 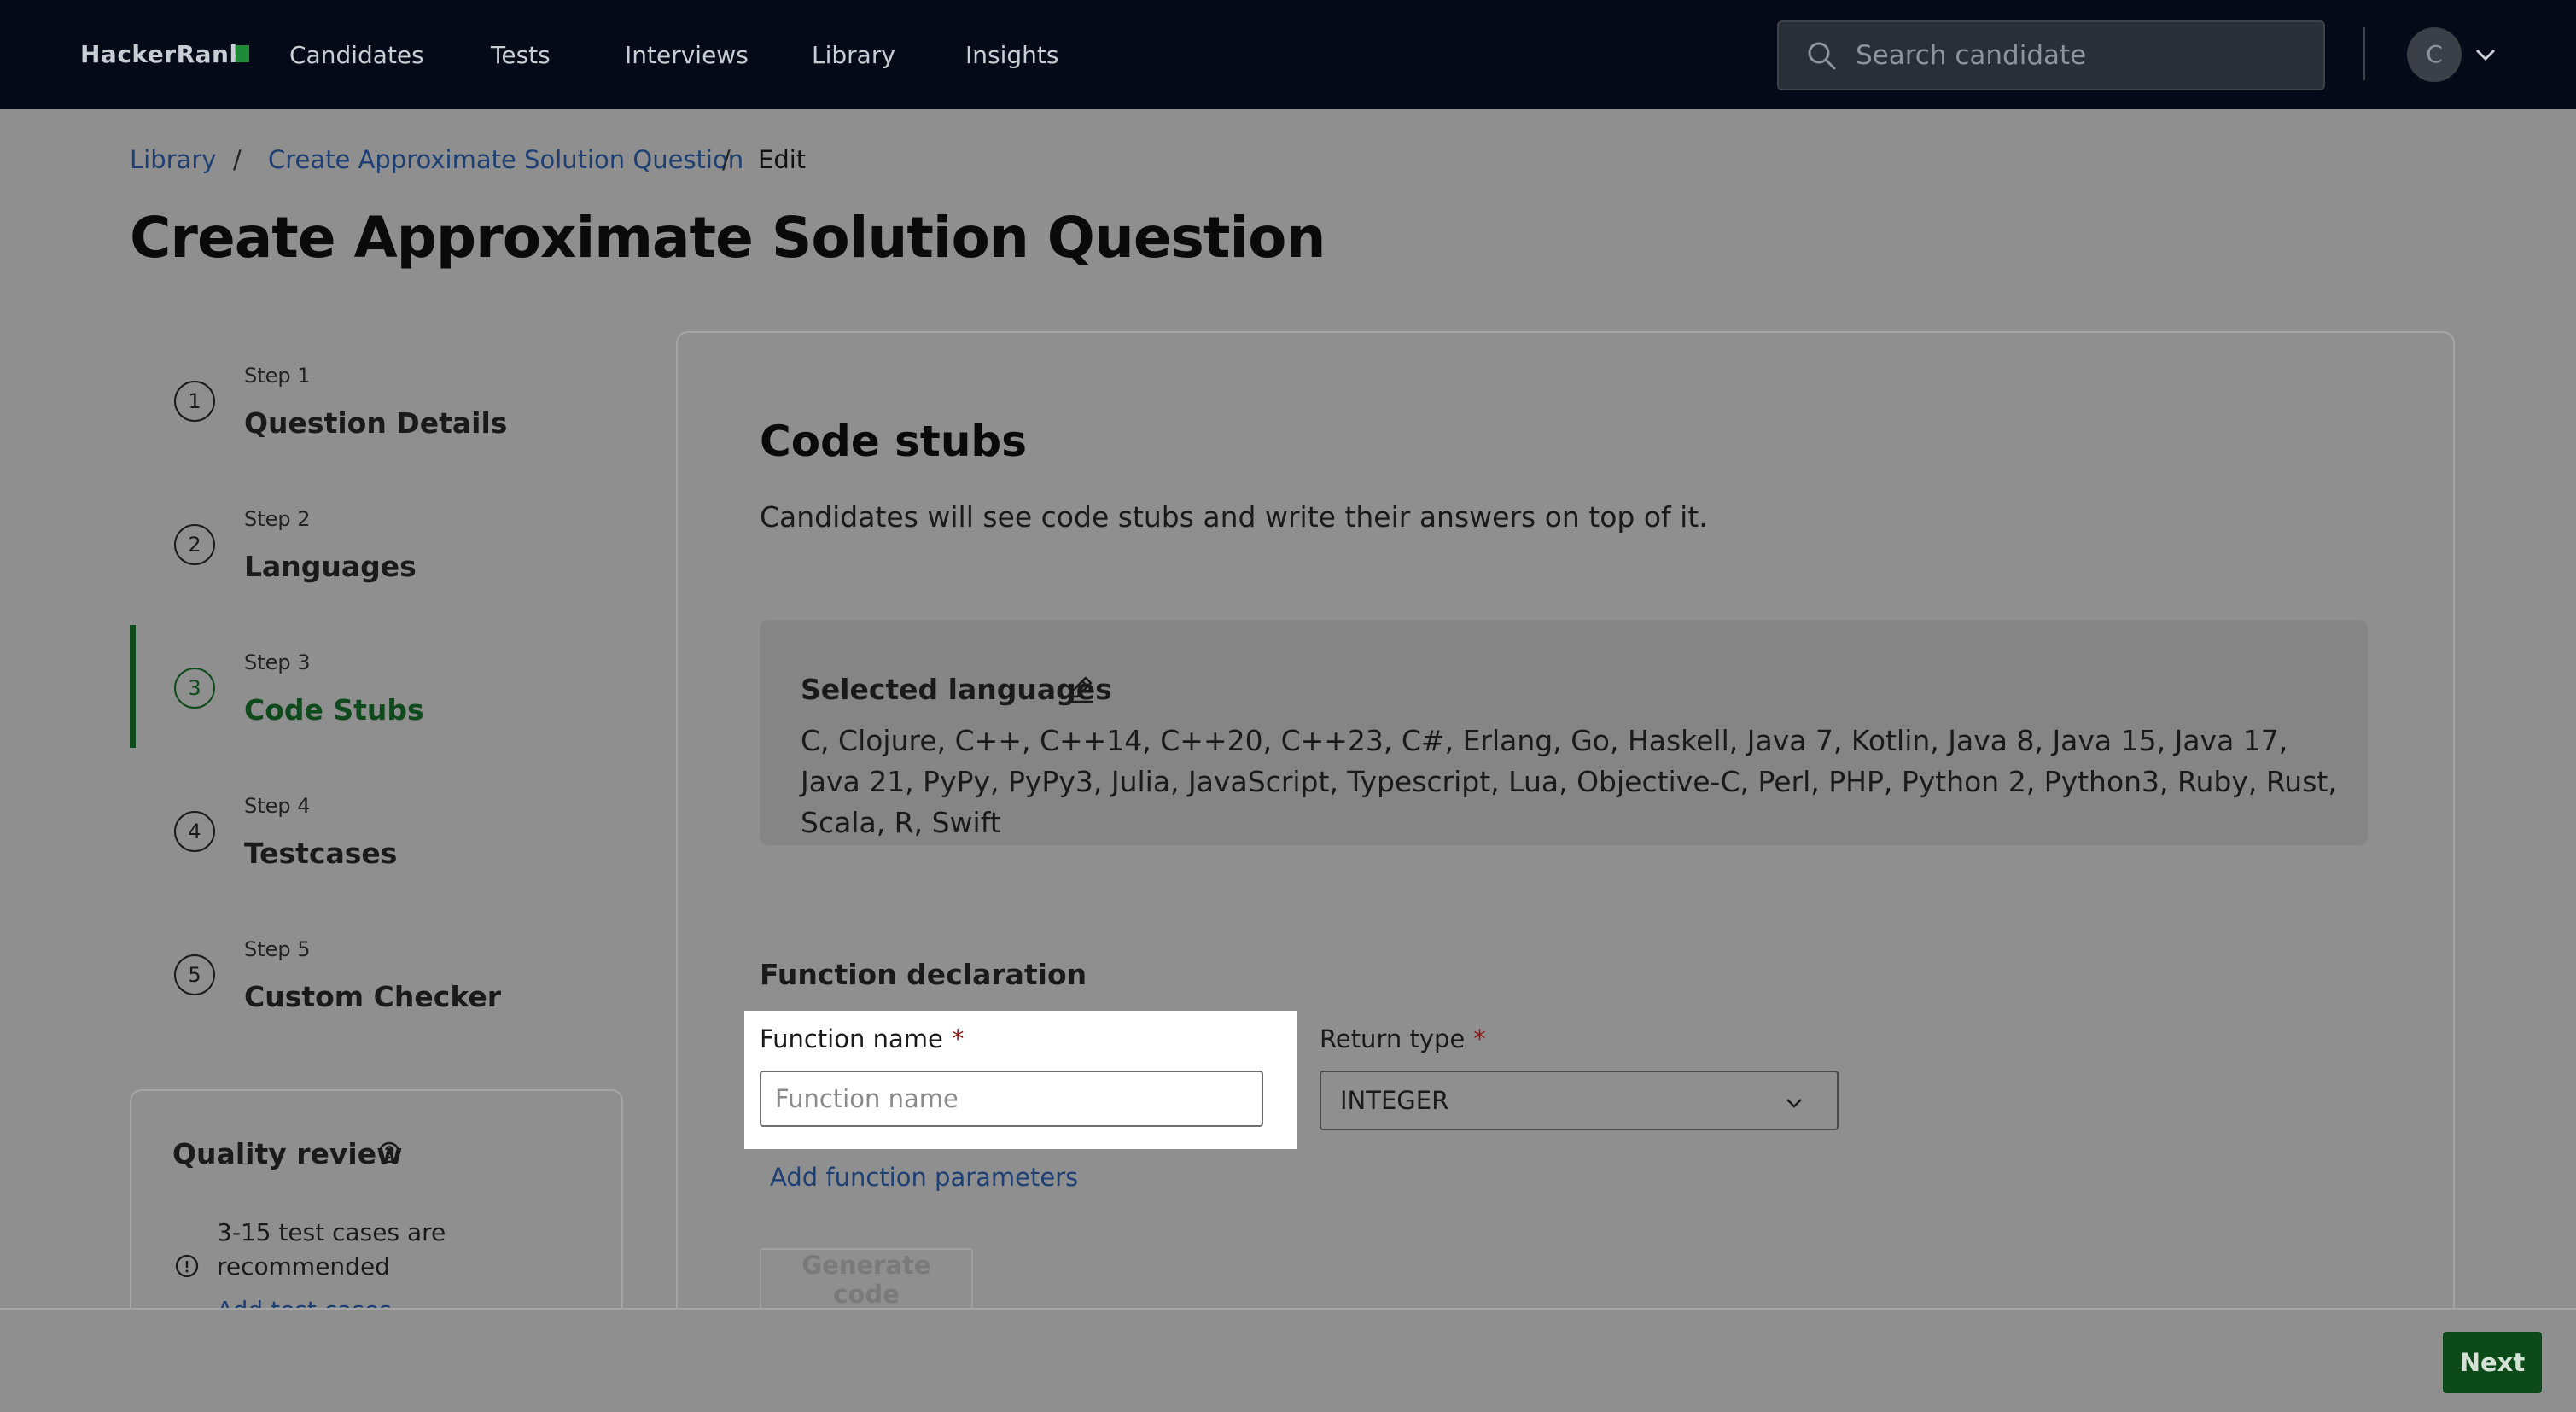 I want to click on nav-tests: Tests, so click(x=521, y=55).